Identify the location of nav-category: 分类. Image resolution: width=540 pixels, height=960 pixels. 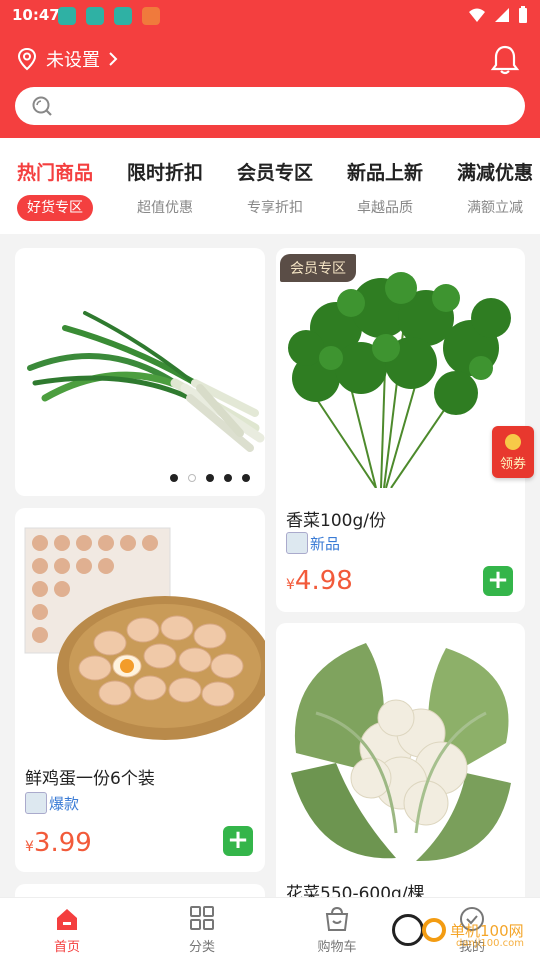
(202, 930).